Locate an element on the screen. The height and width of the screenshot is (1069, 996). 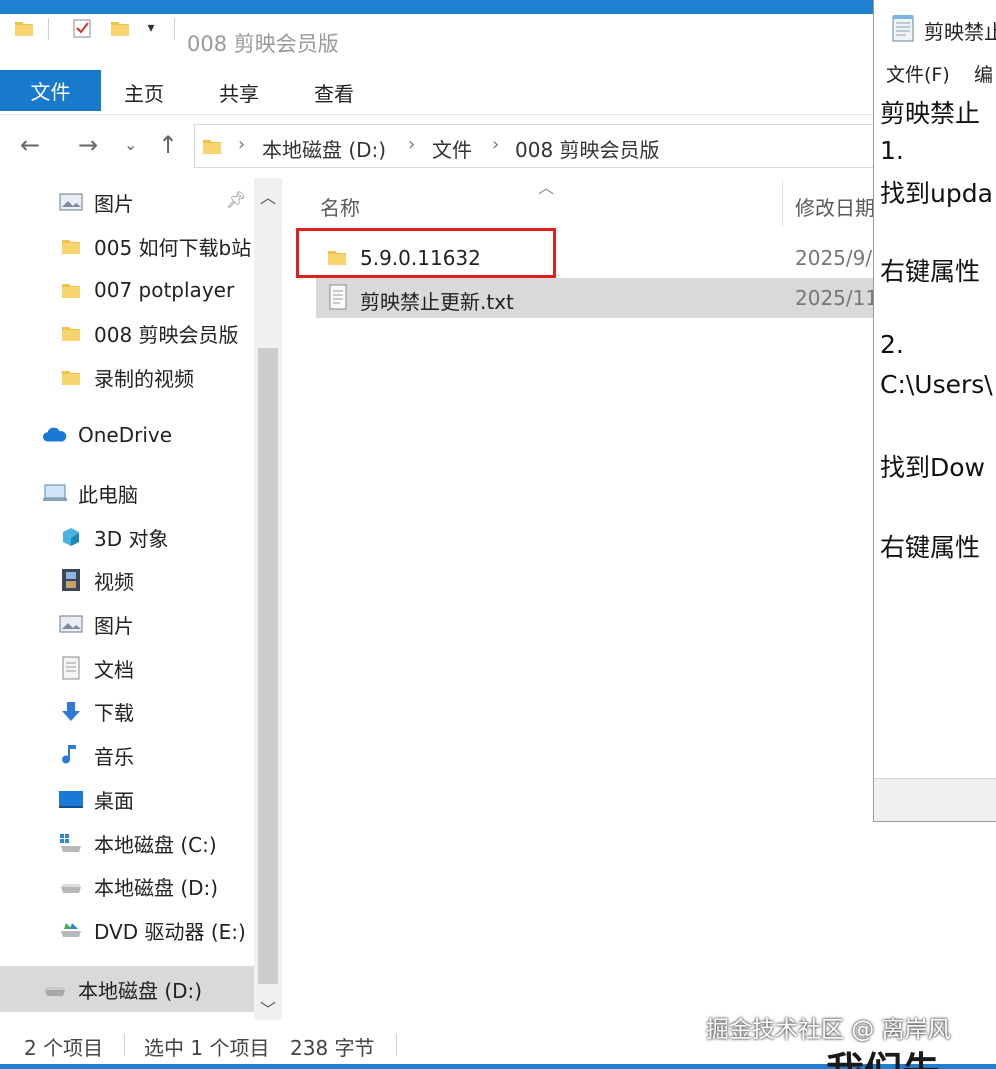
nav-item-label: DVD 驱动器 (E:) is located at coordinates (170, 931).